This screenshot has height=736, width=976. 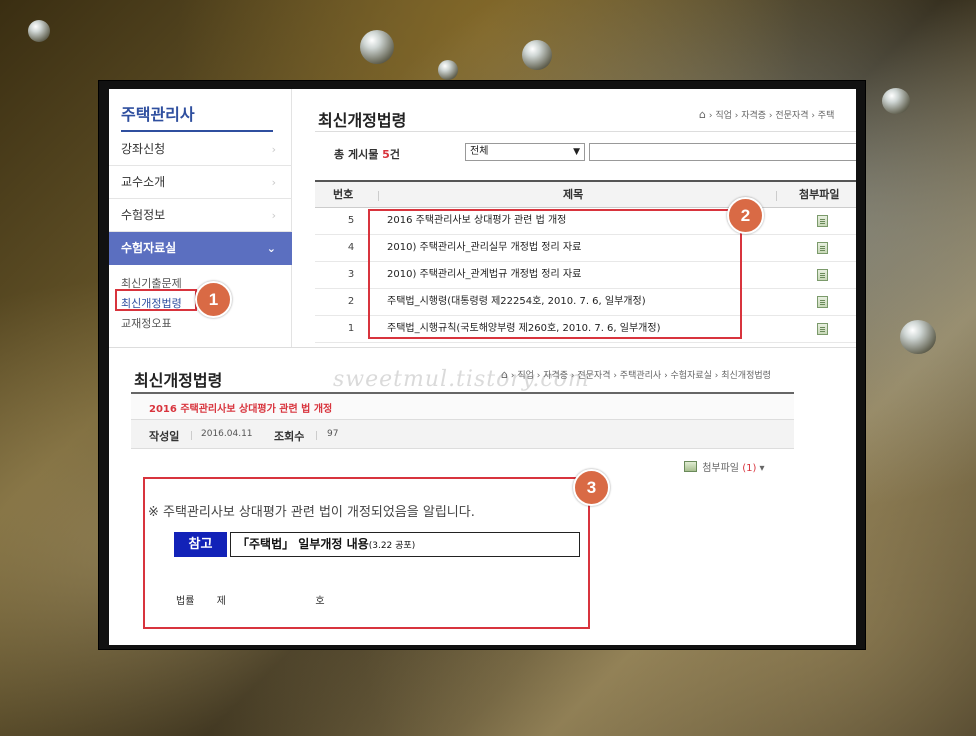 What do you see at coordinates (462, 406) in the screenshot?
I see `post-title-bar: 2016 주택관리사보 상대평가 관련 법 개정` at bounding box center [462, 406].